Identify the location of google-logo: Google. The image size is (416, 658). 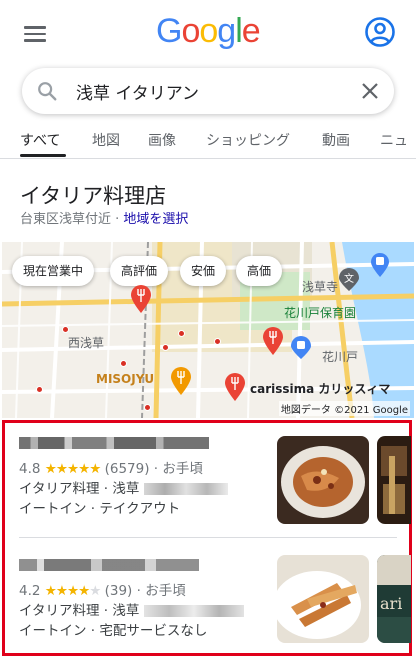
(208, 31).